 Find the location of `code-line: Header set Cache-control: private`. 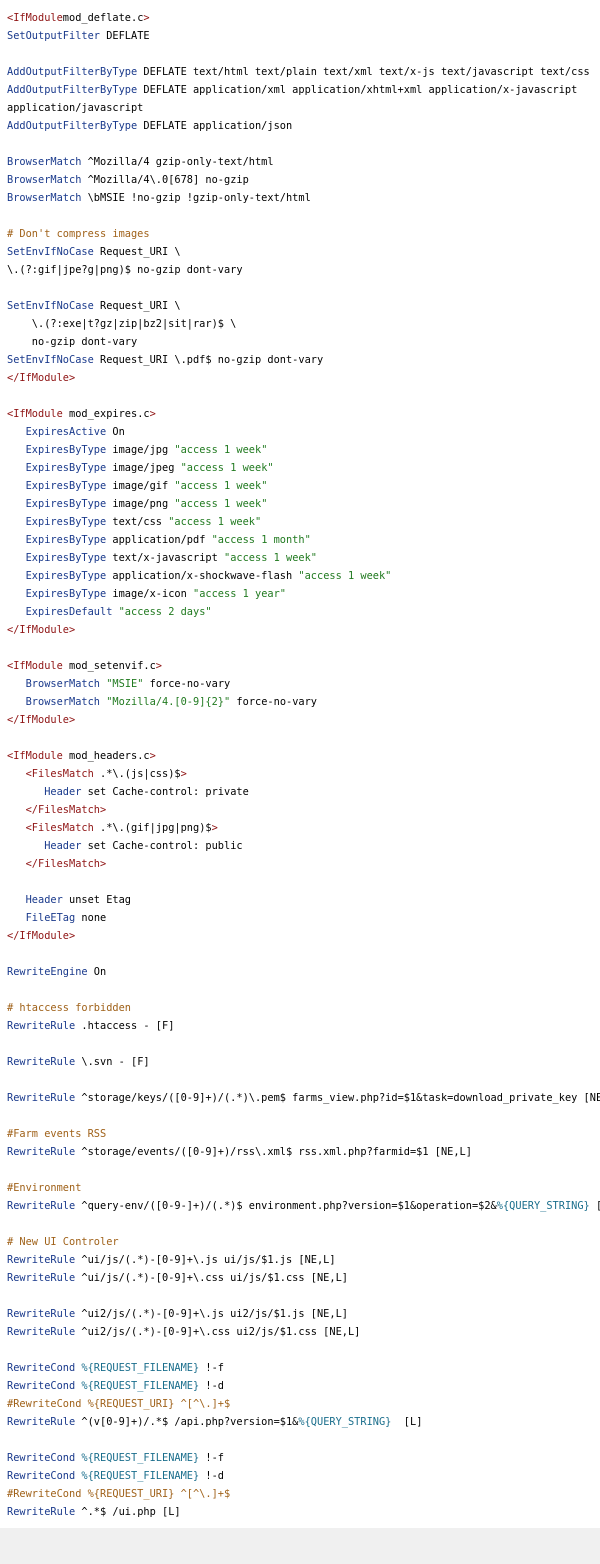

code-line: Header set Cache-control: private is located at coordinates (303, 792).